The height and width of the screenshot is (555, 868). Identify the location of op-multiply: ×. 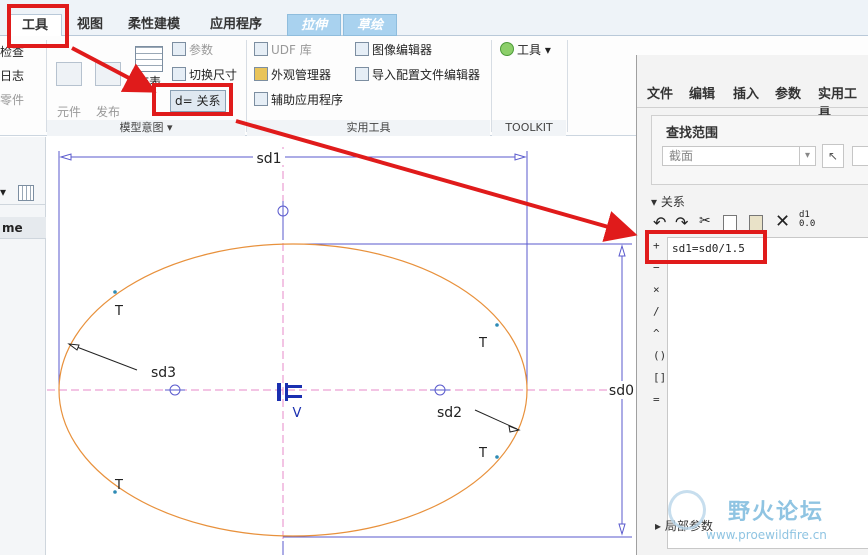
(656, 289).